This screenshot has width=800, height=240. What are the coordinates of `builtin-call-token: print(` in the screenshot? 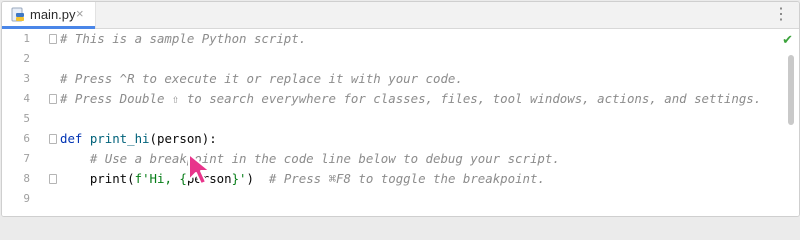 It's located at (112, 178).